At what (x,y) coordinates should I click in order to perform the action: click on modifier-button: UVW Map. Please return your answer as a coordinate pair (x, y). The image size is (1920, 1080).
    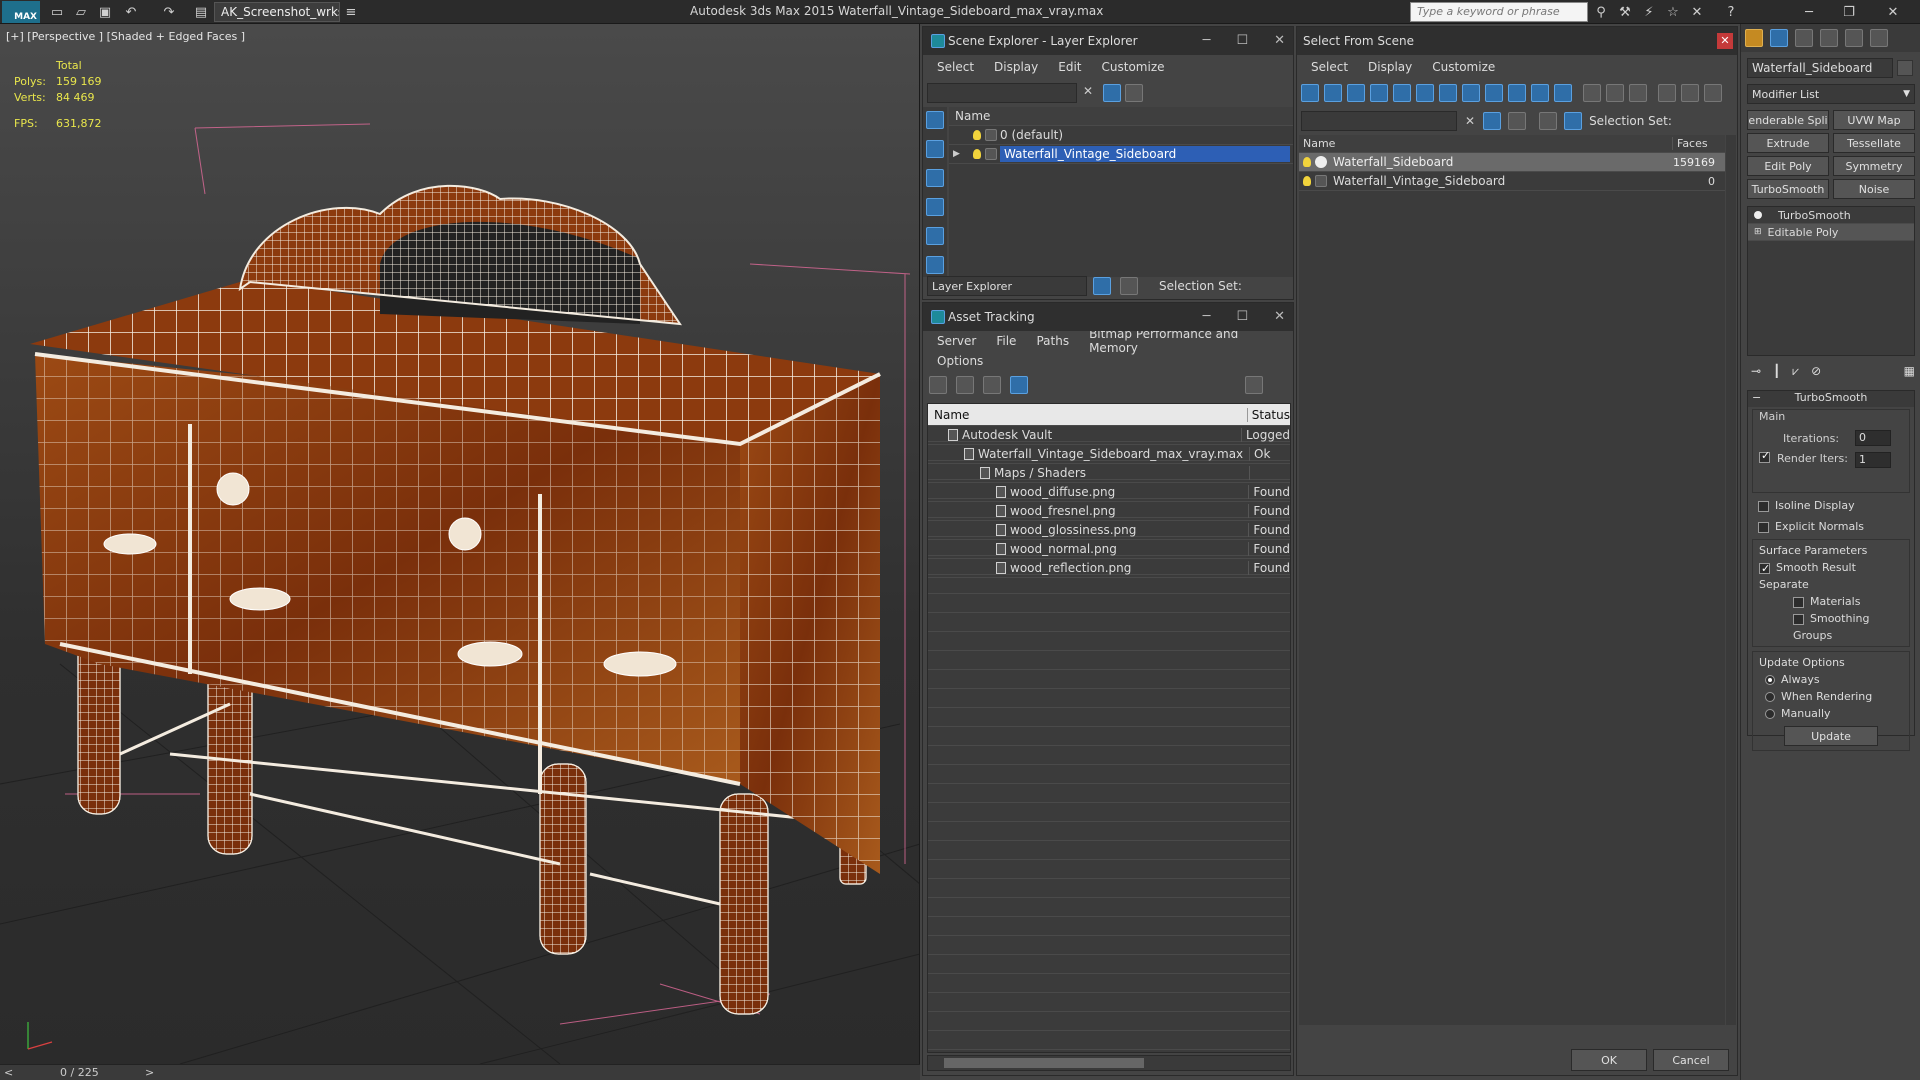
    Looking at the image, I should click on (1874, 120).